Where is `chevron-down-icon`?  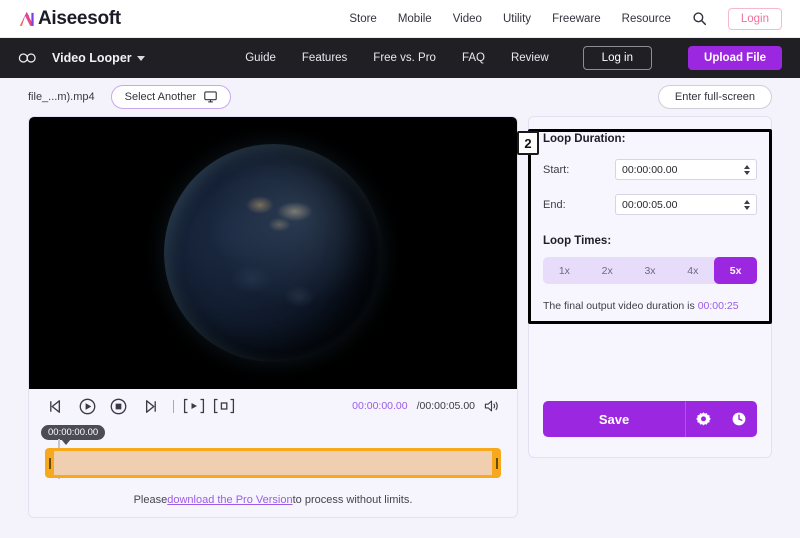
chevron-down-icon is located at coordinates (140, 58).